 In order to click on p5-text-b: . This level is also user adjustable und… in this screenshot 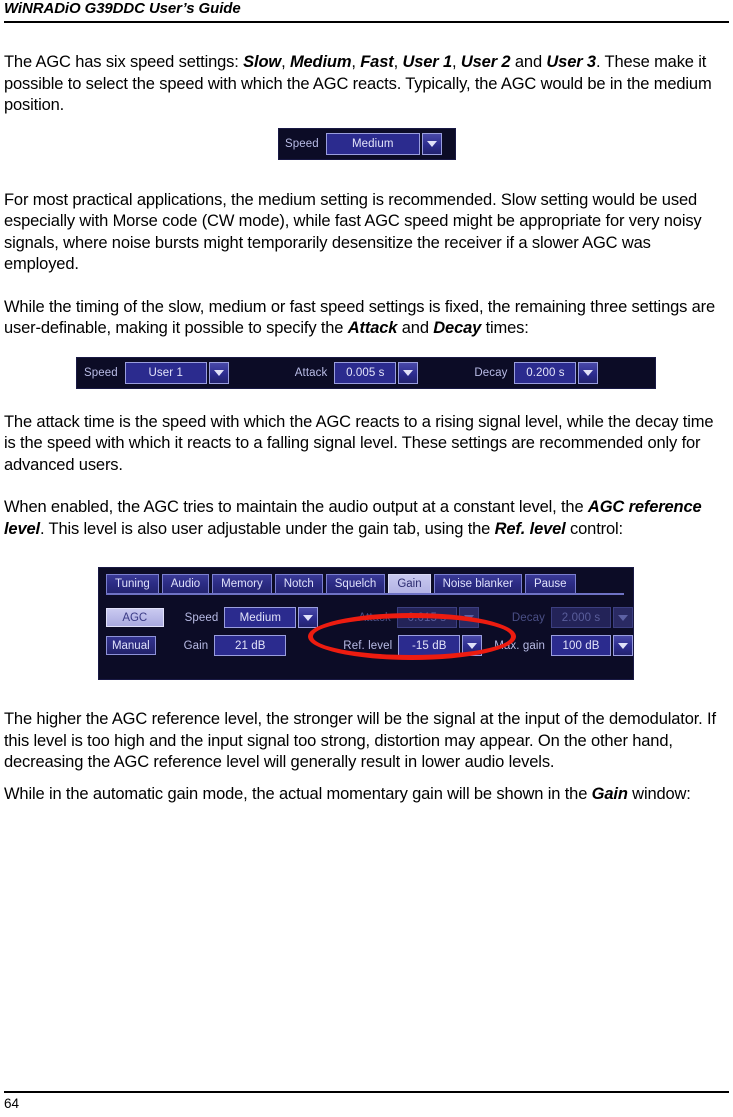, I will do `click(267, 528)`.